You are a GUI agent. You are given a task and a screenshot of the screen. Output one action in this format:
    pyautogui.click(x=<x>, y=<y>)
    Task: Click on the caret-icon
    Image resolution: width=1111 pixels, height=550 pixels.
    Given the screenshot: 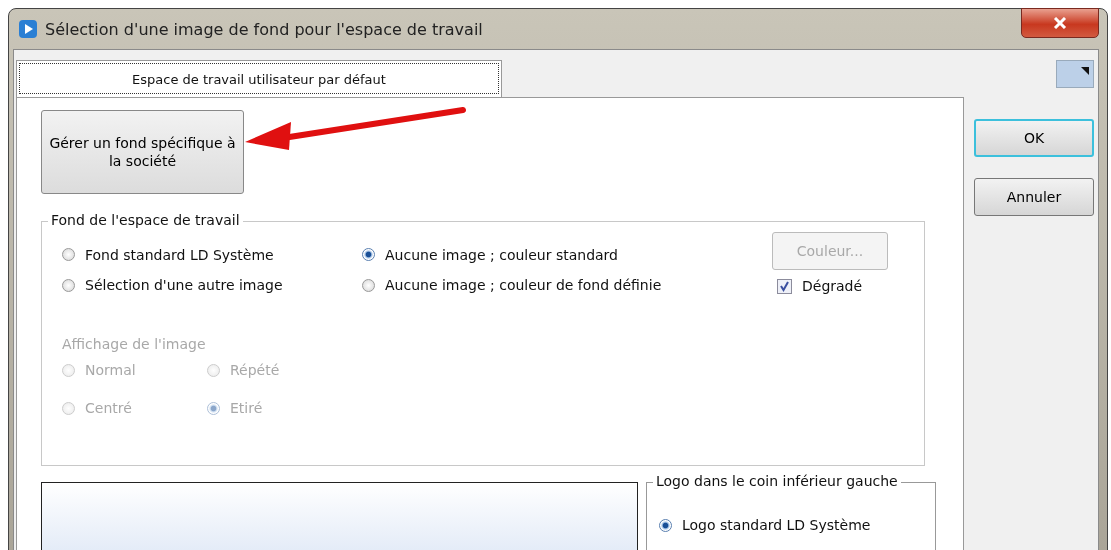 What is the action you would take?
    pyautogui.click(x=1085, y=71)
    